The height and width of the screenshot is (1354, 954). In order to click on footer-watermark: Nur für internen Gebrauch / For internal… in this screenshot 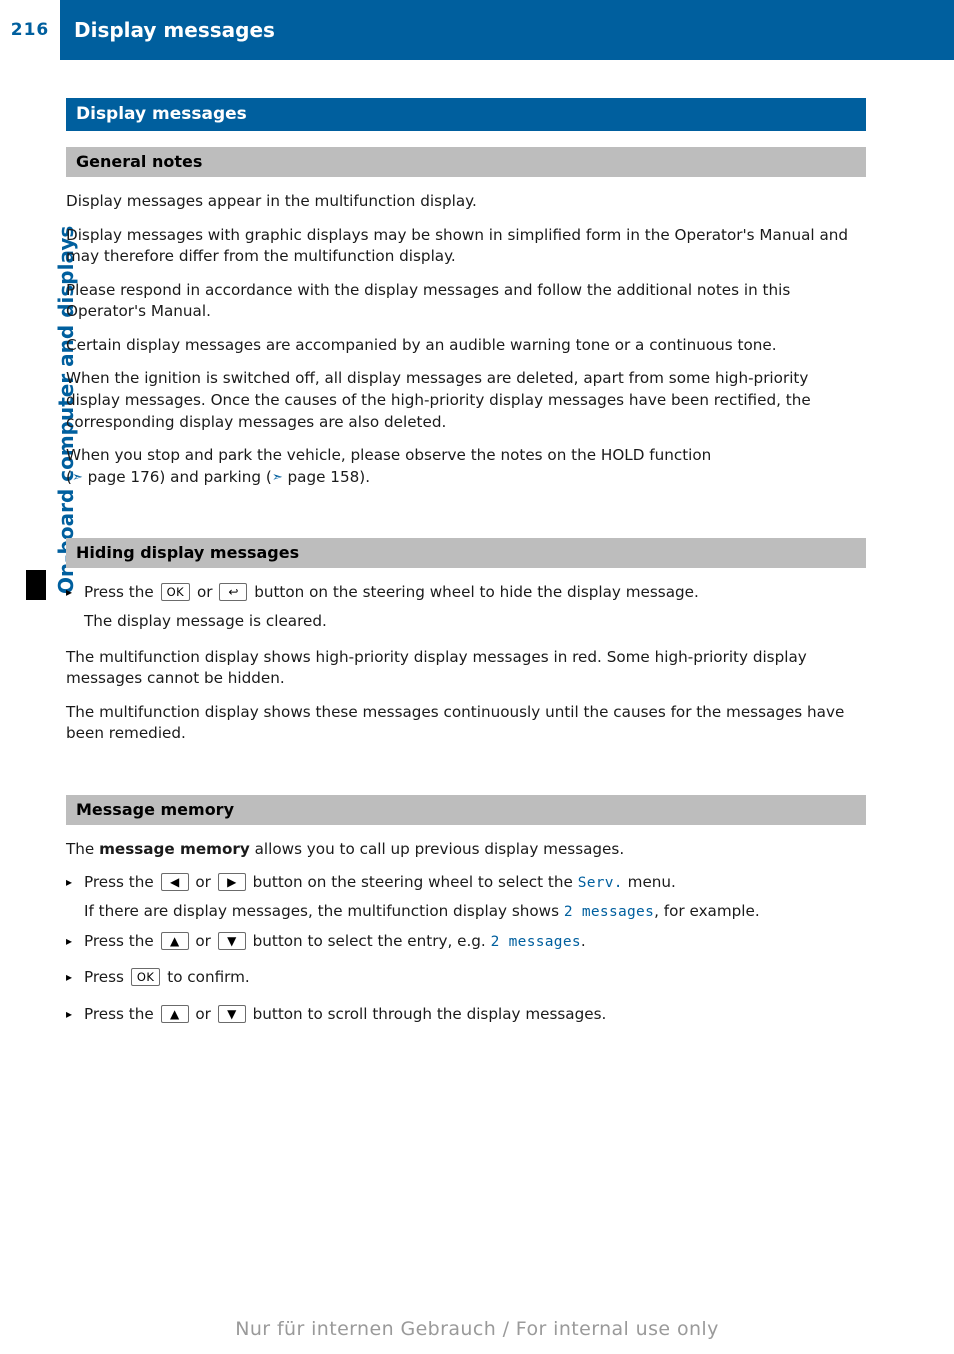, I will do `click(477, 1329)`.